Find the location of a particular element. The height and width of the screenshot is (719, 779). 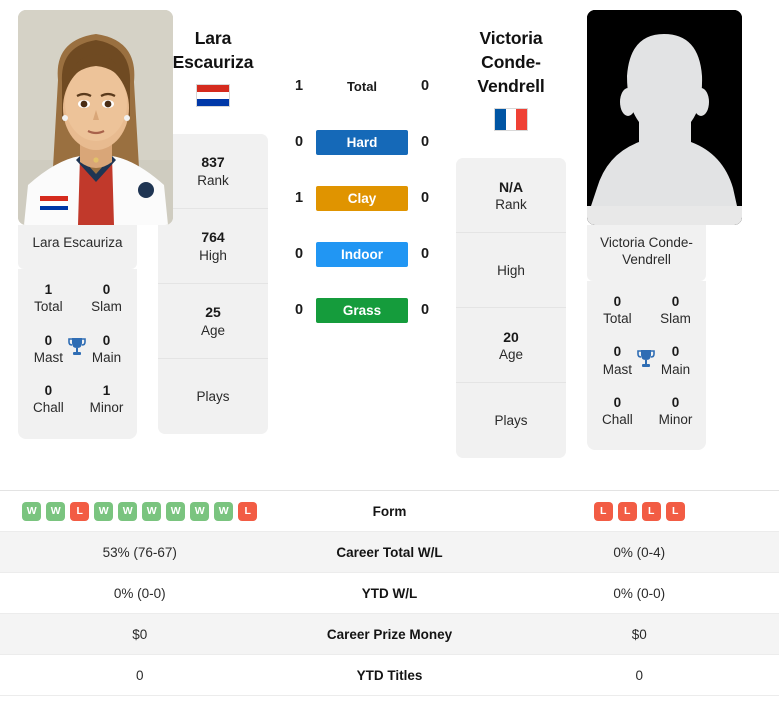

left-plays-label: Plays is located at coordinates (213, 396).